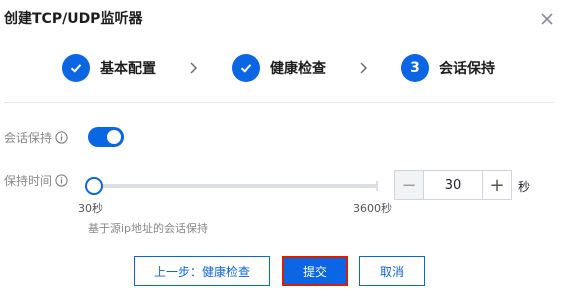  Describe the element at coordinates (315, 271) in the screenshot. I see `submit-button: 提交` at that location.